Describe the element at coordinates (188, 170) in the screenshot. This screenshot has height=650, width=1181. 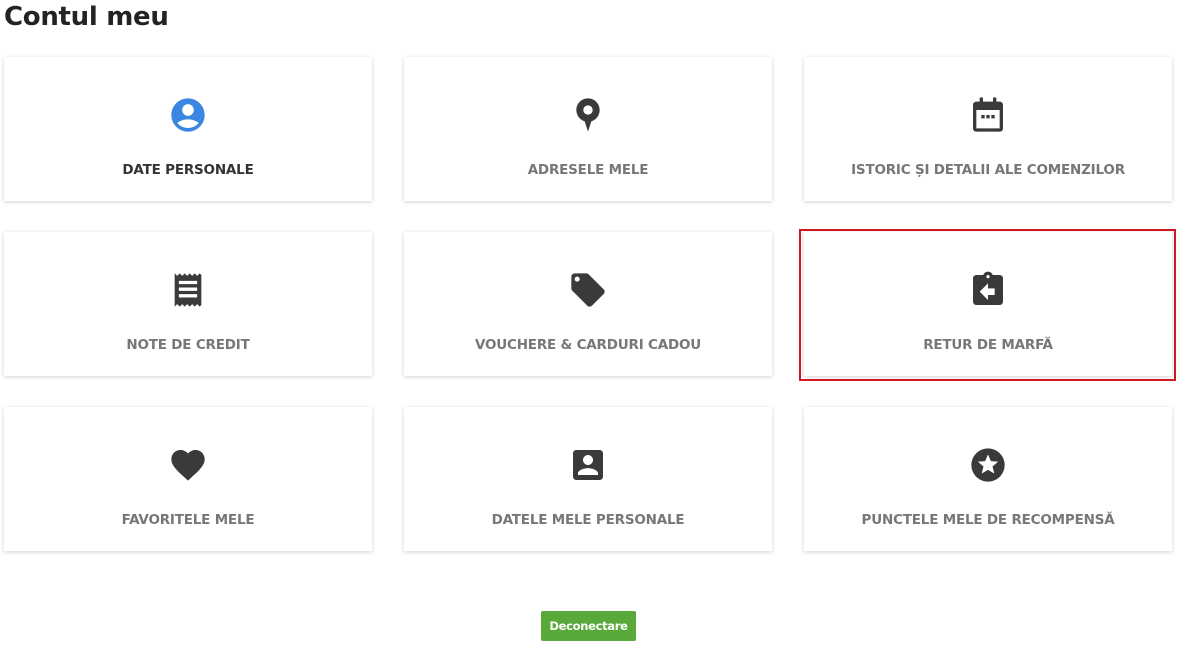
I see `card-label: DATE PERSONALE` at that location.